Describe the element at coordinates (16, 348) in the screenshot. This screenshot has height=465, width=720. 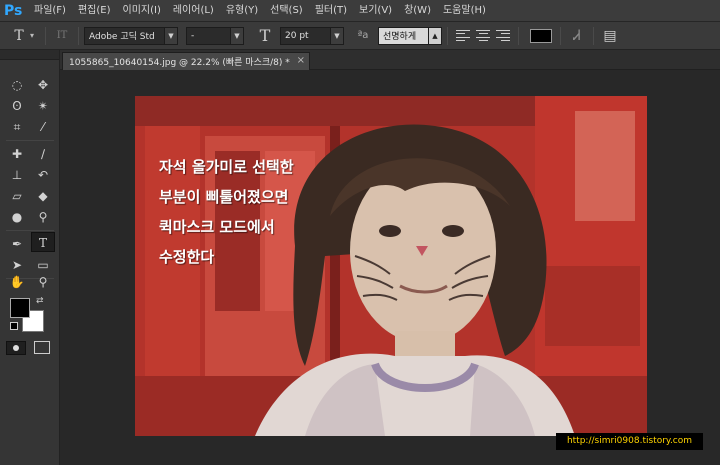
I see `quick-mask-mode-button` at that location.